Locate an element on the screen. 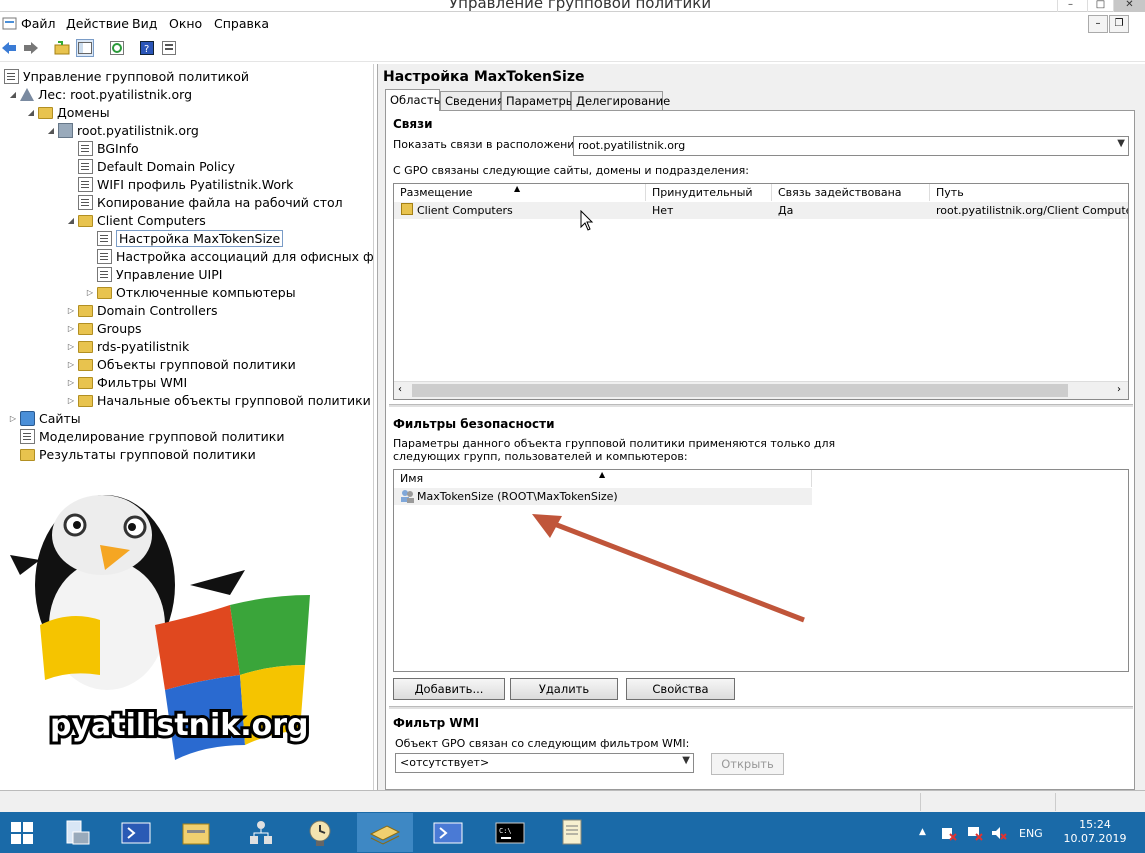 This screenshot has height=853, width=1145. minimize-button: – is located at coordinates (1070, 6).